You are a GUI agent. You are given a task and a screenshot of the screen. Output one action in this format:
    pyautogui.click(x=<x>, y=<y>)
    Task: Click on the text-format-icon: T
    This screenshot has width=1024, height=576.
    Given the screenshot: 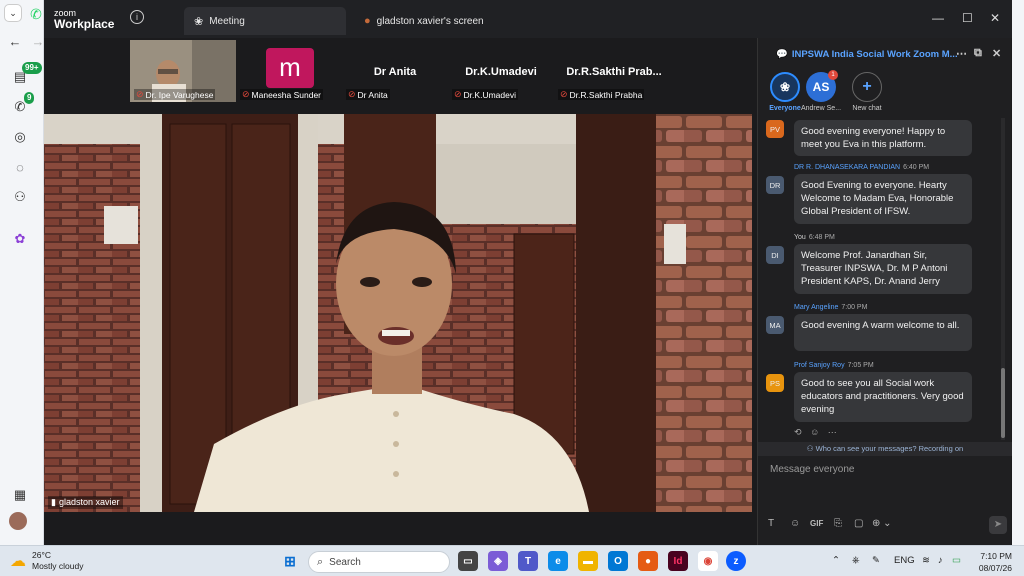 What is the action you would take?
    pyautogui.click(x=771, y=523)
    